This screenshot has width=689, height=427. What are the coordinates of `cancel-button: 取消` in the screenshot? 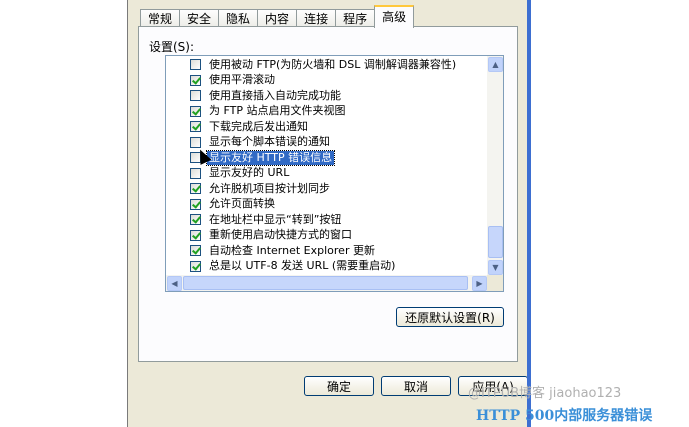 It's located at (416, 386).